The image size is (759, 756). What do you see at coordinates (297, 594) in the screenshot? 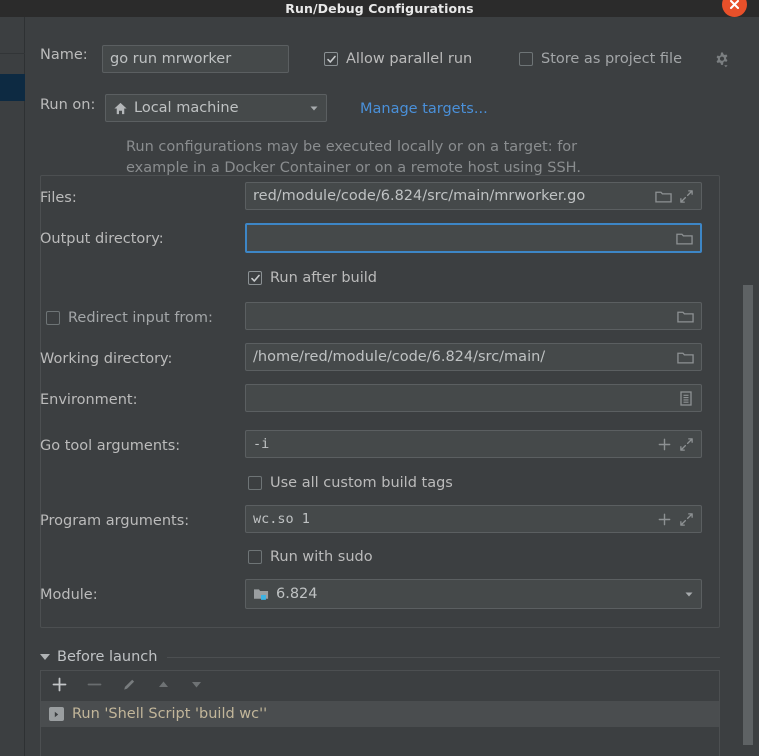
I see `module-value: 6.824` at bounding box center [297, 594].